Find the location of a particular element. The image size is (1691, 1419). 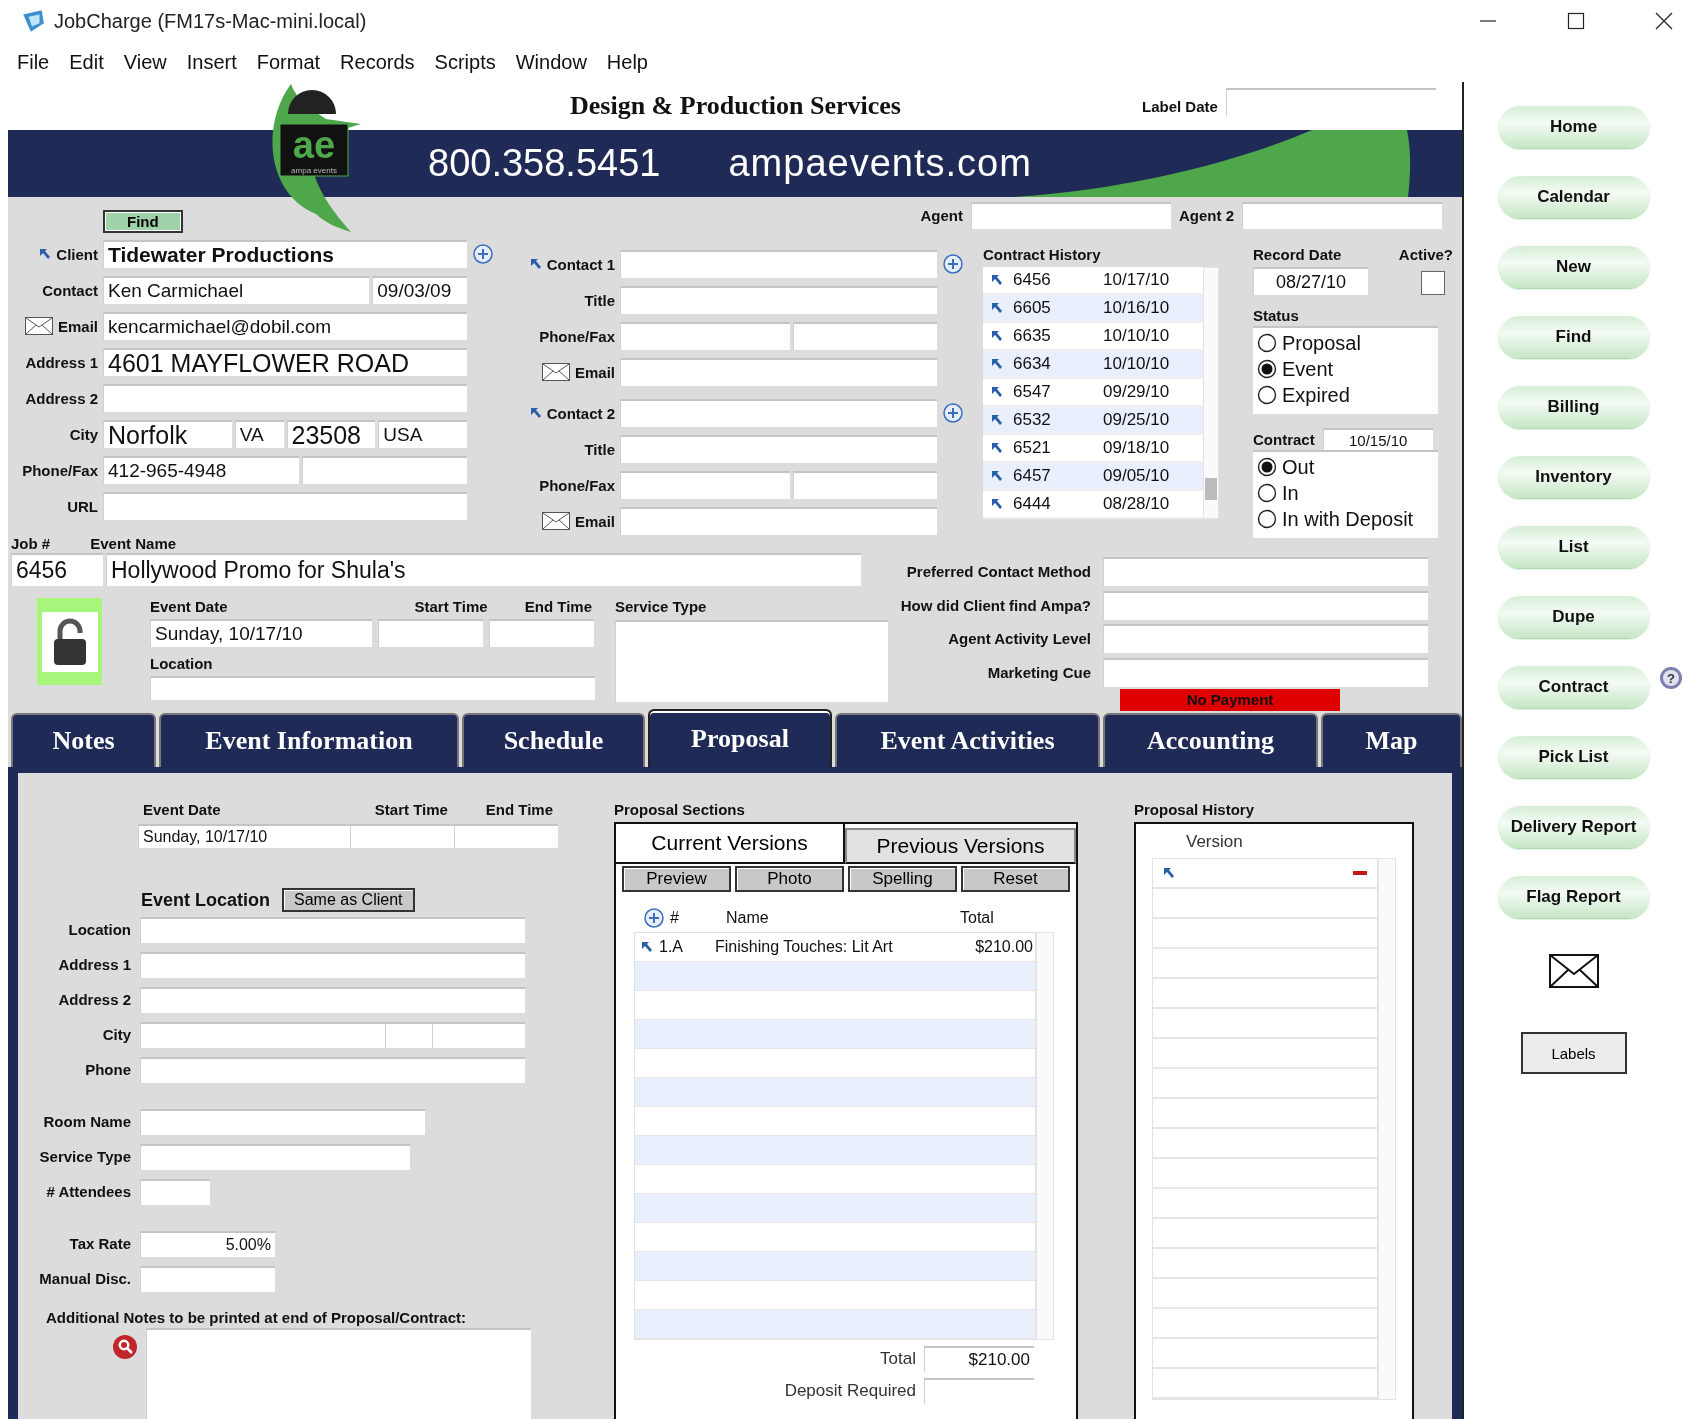

nav-button: Dupe is located at coordinates (1573, 617).